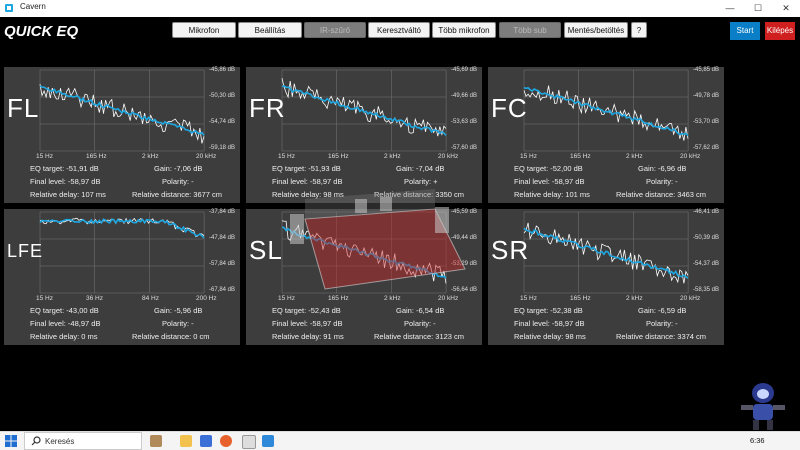 The height and width of the screenshot is (450, 800). I want to click on quickeq-logo: QUICK EQ, so click(41, 31).